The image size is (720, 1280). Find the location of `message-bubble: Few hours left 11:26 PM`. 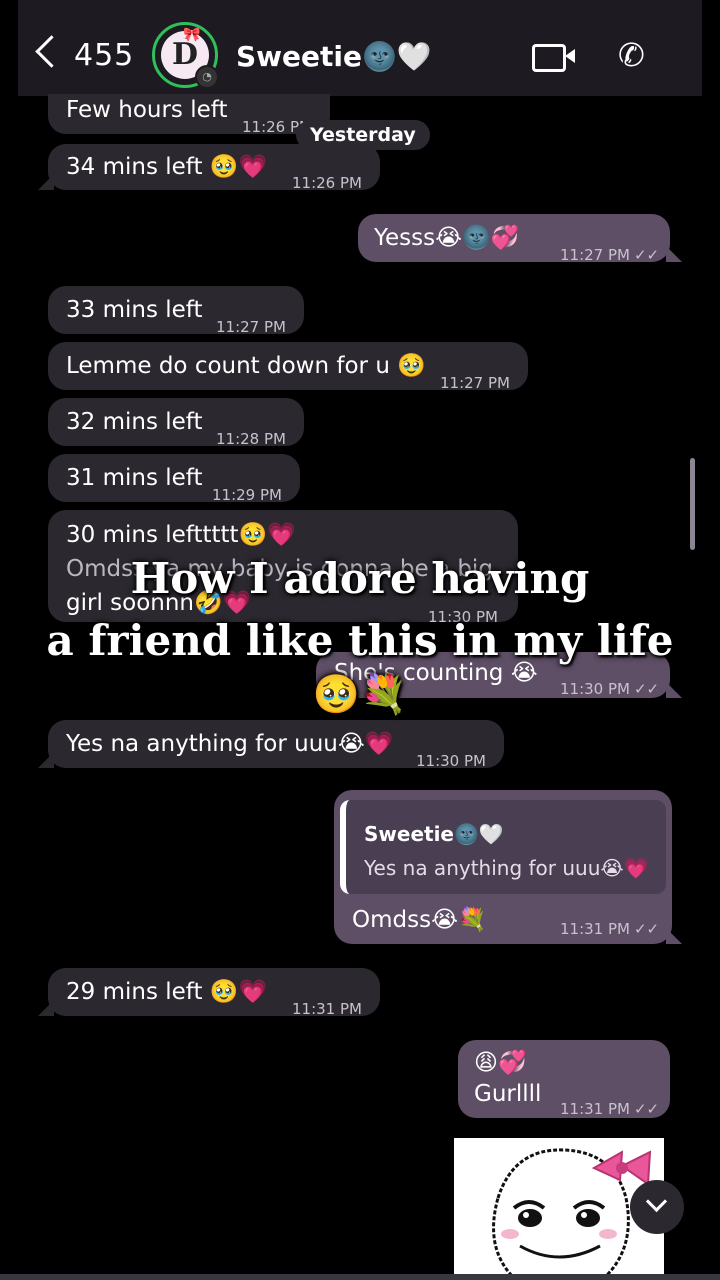

message-bubble: Few hours left 11:26 PM is located at coordinates (189, 115).